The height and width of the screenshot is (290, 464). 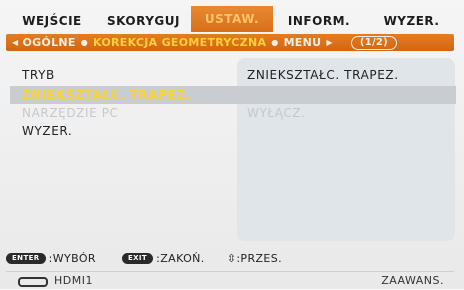 I want to click on key-hints: ENTER :WYBÓR EXIT :ZAKOŃ. ⇳ :PRZES., so click(x=230, y=258).